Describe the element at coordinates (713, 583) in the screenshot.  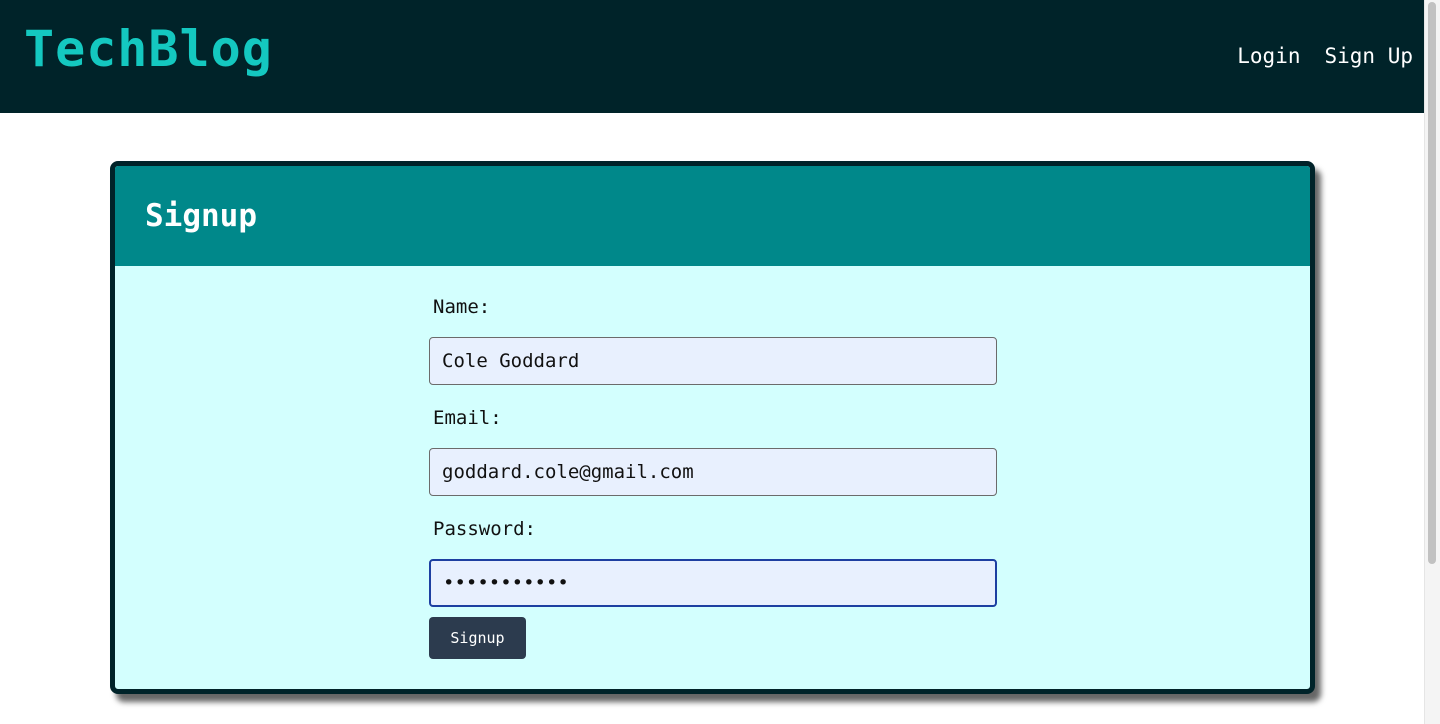
I see `password-input` at that location.